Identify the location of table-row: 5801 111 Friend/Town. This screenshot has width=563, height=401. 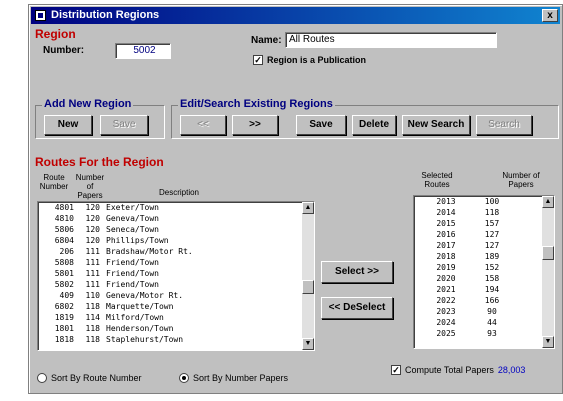
(176, 273).